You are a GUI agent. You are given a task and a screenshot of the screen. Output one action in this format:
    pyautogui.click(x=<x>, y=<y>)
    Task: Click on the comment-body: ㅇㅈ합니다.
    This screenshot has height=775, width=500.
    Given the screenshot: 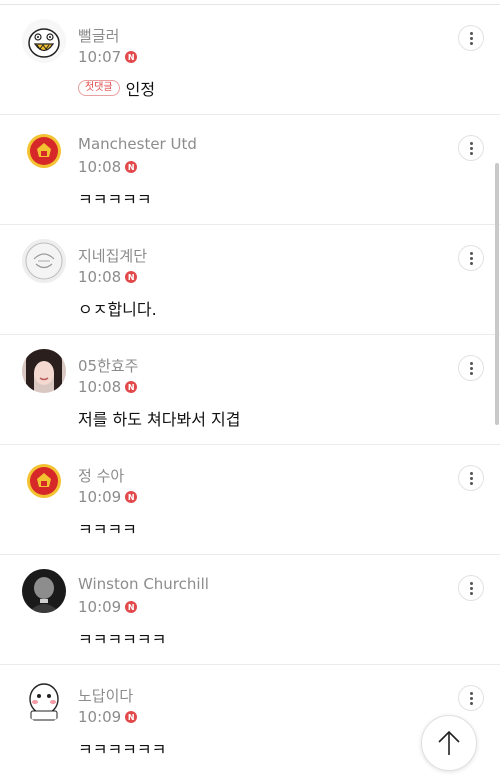 What is the action you would take?
    pyautogui.click(x=117, y=308)
    